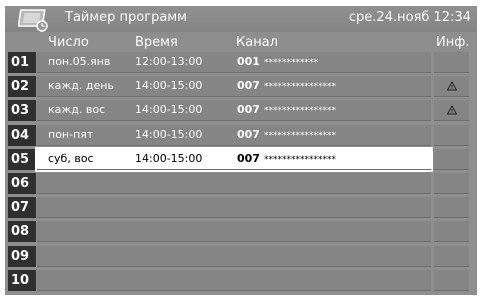 The image size is (482, 301). What do you see at coordinates (68, 42) in the screenshot?
I see `column-date: Число` at bounding box center [68, 42].